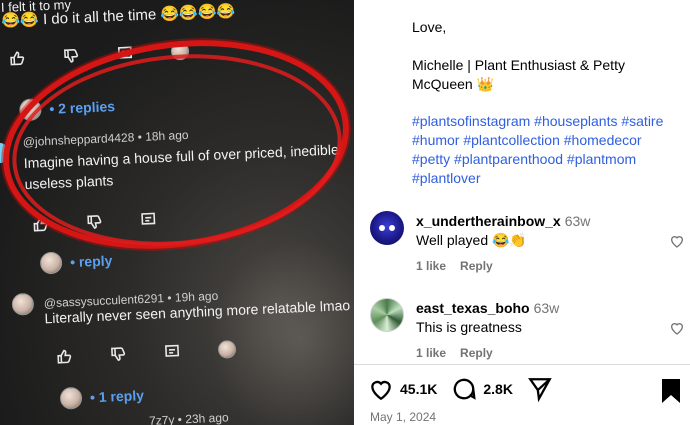 This screenshot has height=425, width=690. What do you see at coordinates (23, 304) in the screenshot?
I see `sassysucculent-avatar` at bounding box center [23, 304].